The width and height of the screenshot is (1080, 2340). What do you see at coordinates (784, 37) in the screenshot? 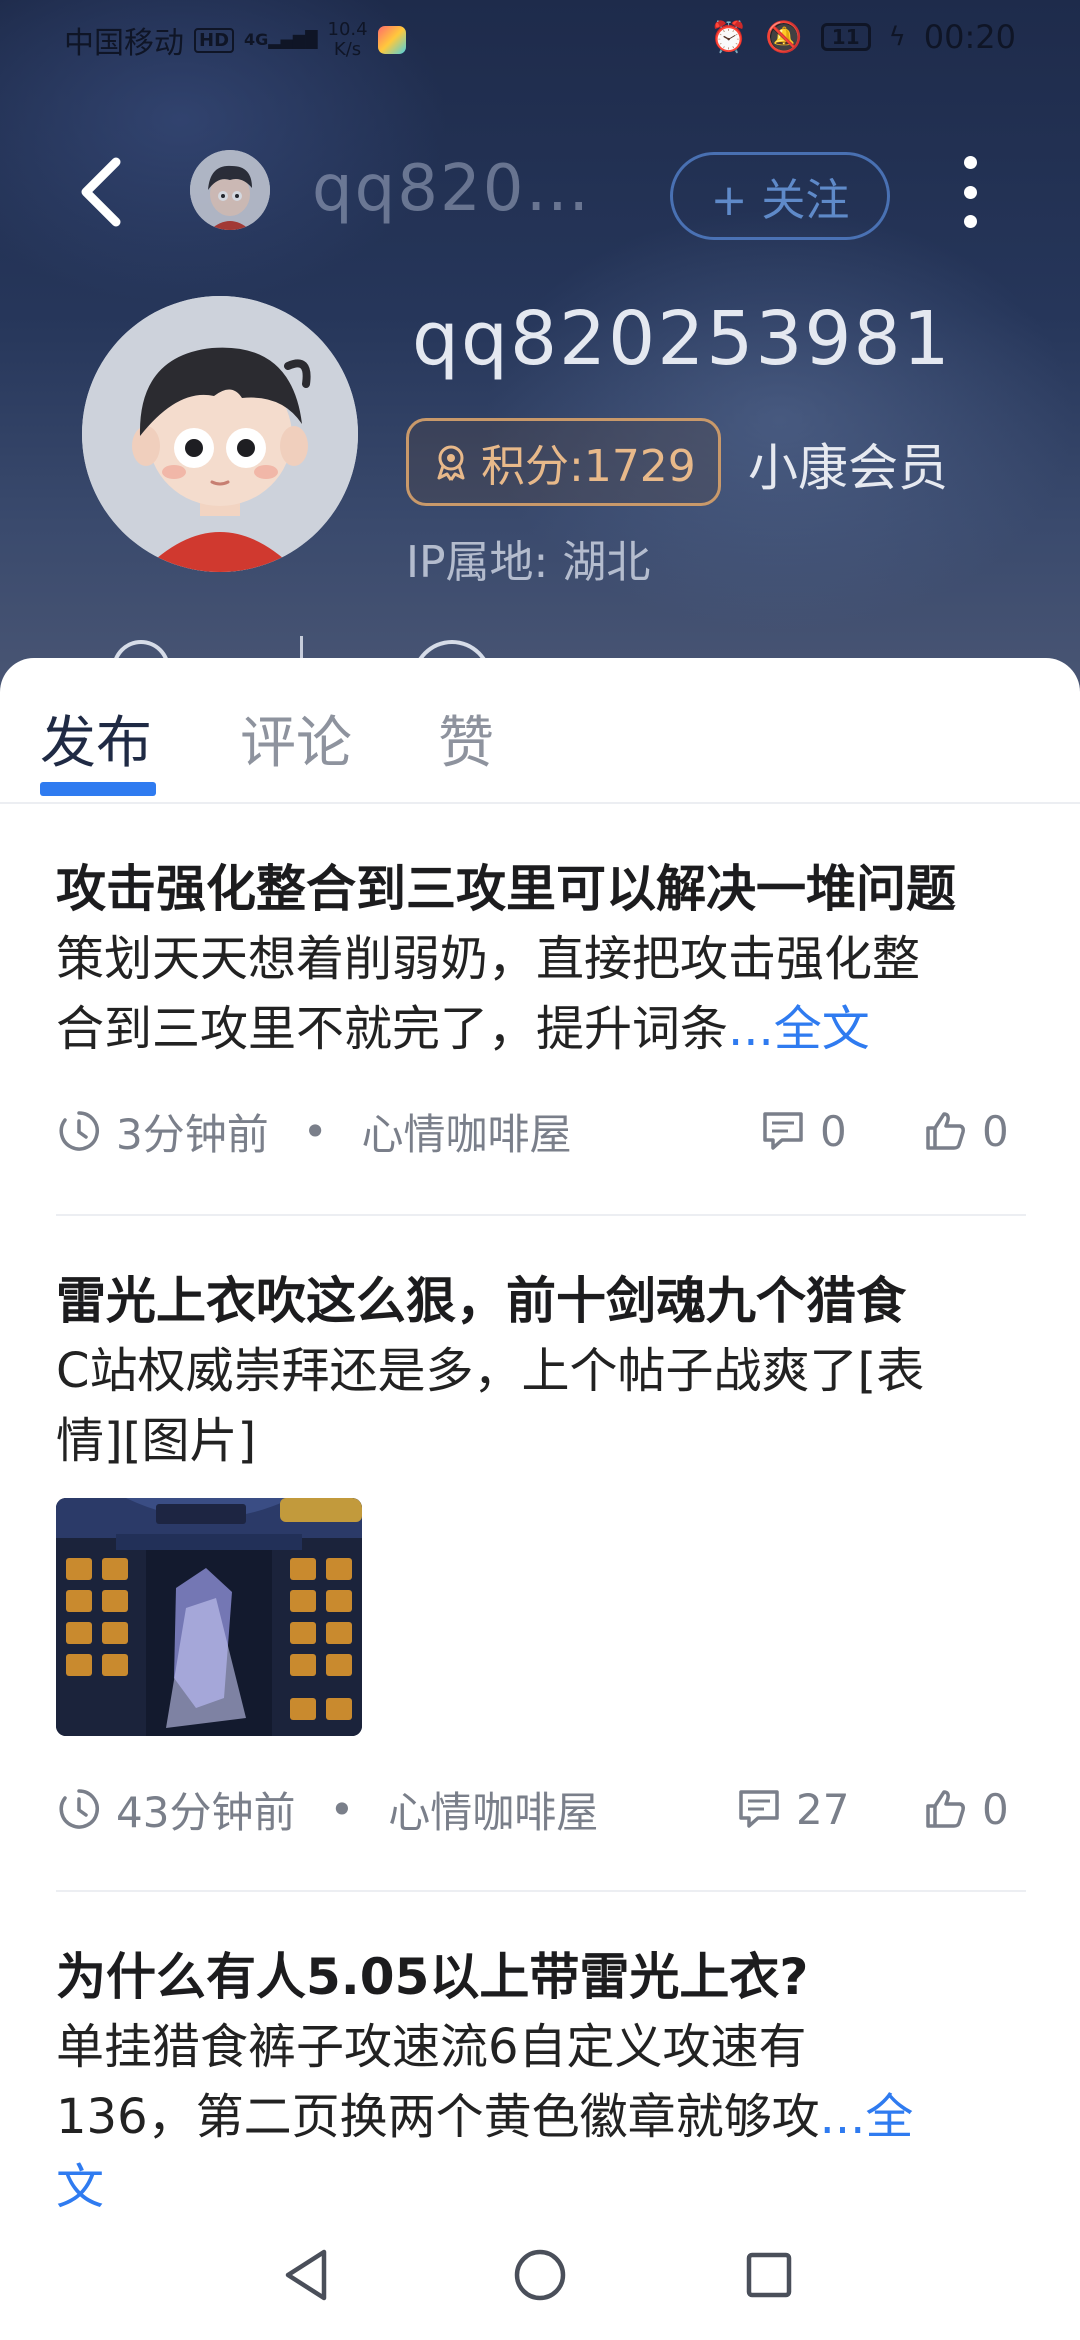
I see `mute-bell-icon: 🔕` at bounding box center [784, 37].